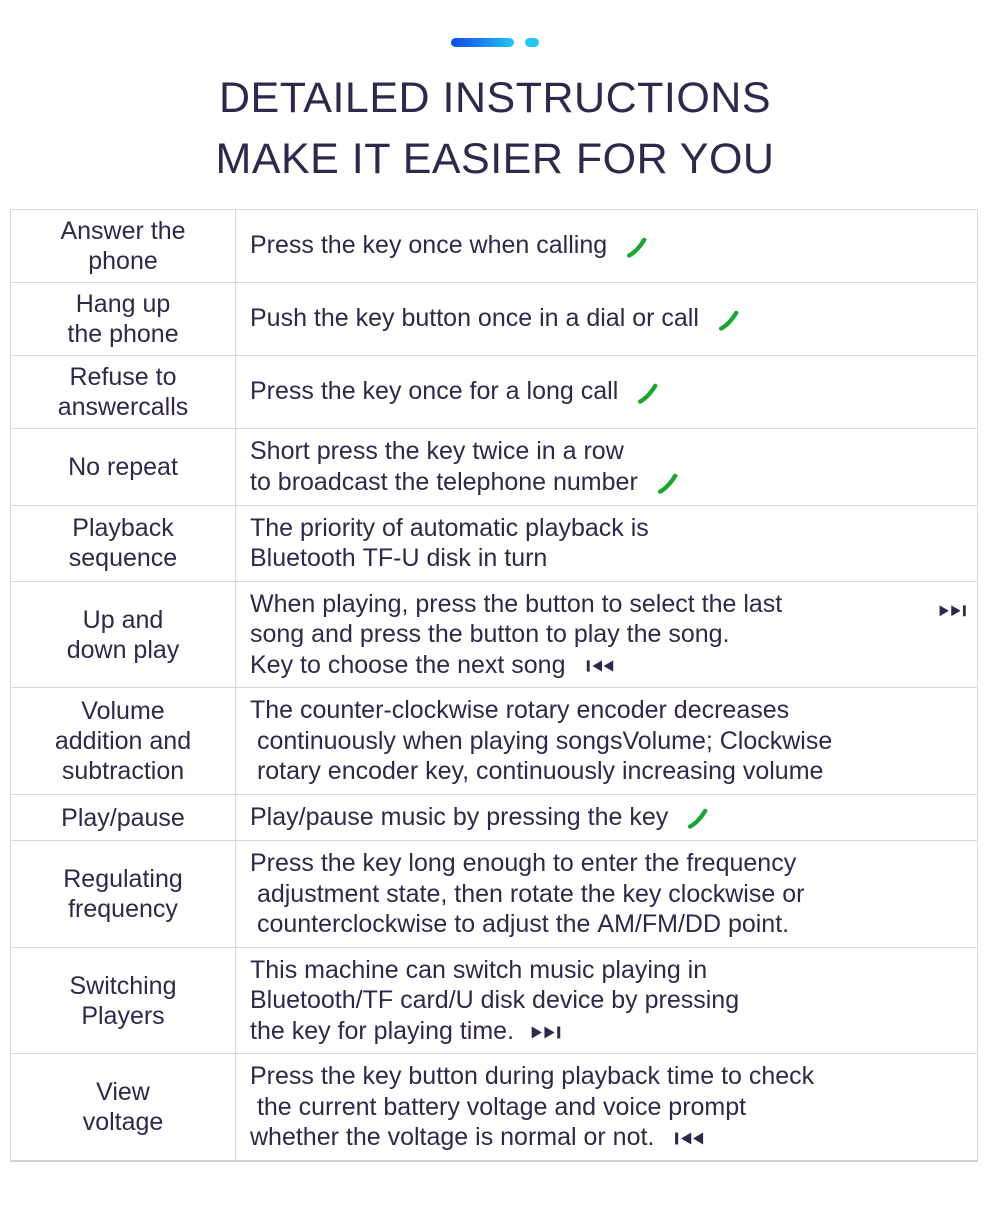 The image size is (990, 1232). I want to click on row-label: Switching Players, so click(123, 1000).